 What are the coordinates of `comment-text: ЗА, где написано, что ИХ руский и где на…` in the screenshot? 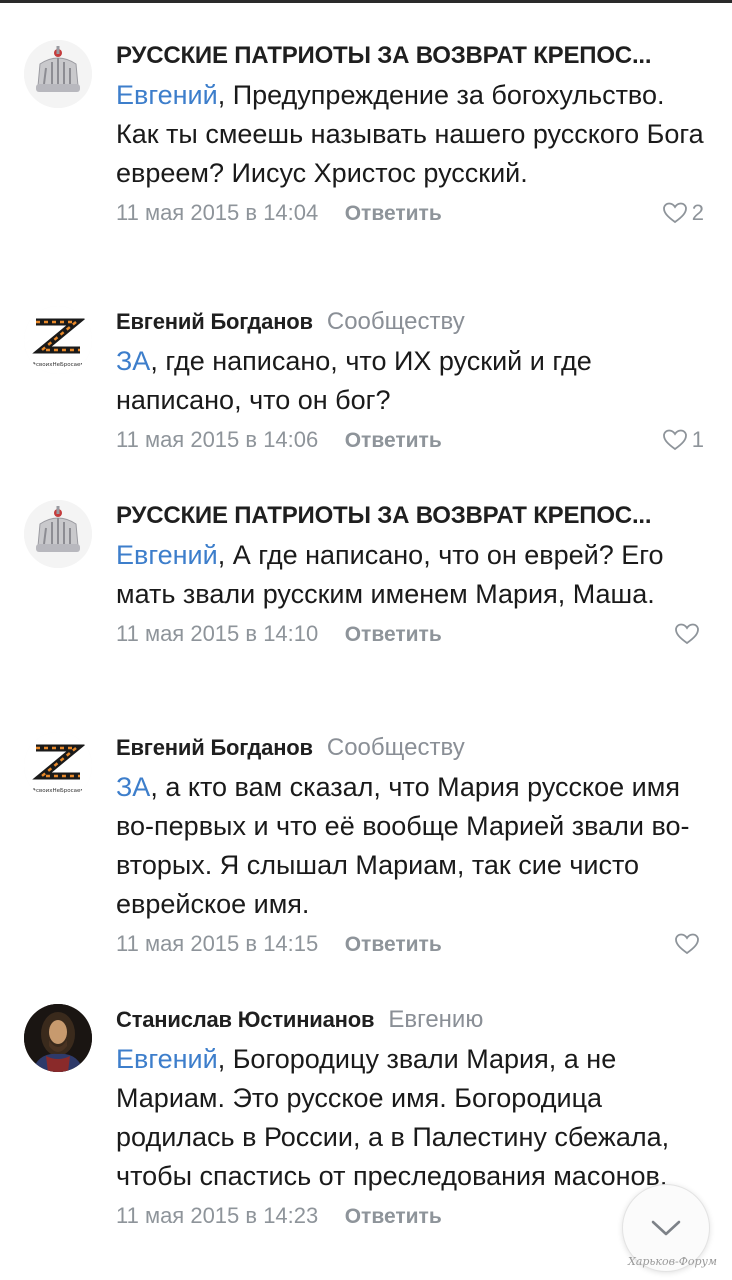 It's located at (412, 381).